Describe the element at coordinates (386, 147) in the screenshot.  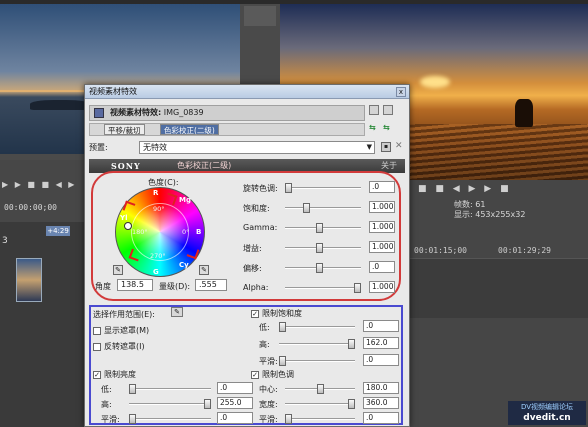
I see `save-preset-icon: ▪` at that location.